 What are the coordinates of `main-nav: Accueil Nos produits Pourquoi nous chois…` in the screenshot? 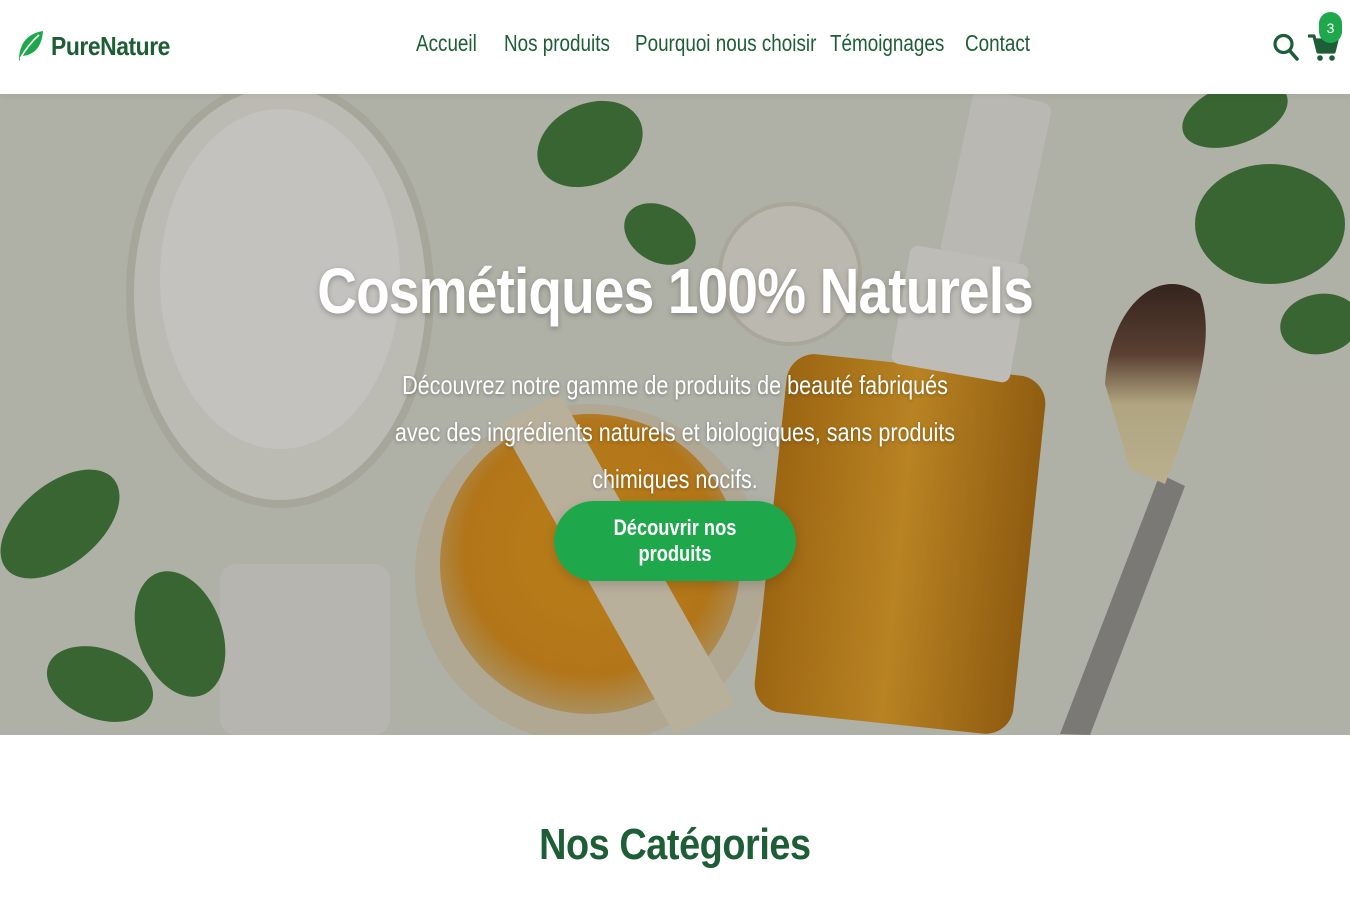 It's located at (736, 43).